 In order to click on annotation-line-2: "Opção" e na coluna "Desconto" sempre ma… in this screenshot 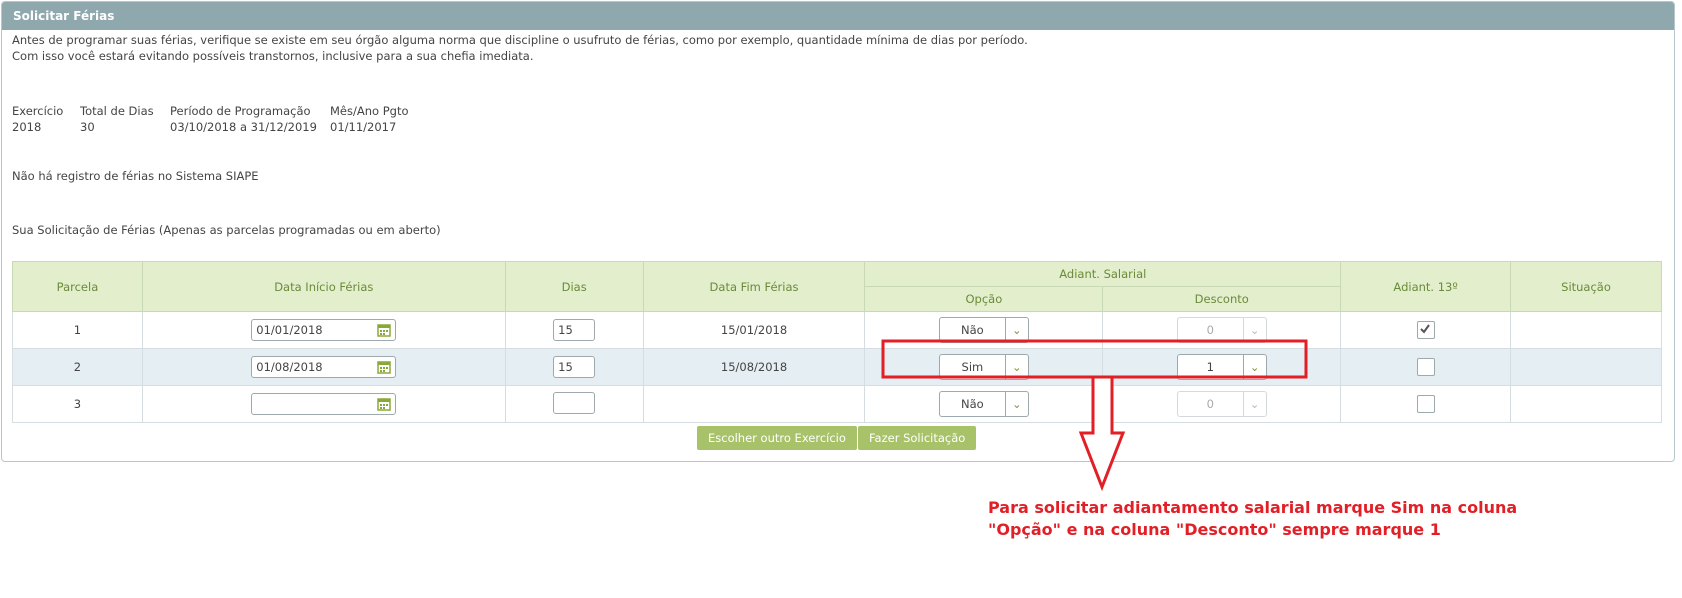, I will do `click(1214, 529)`.